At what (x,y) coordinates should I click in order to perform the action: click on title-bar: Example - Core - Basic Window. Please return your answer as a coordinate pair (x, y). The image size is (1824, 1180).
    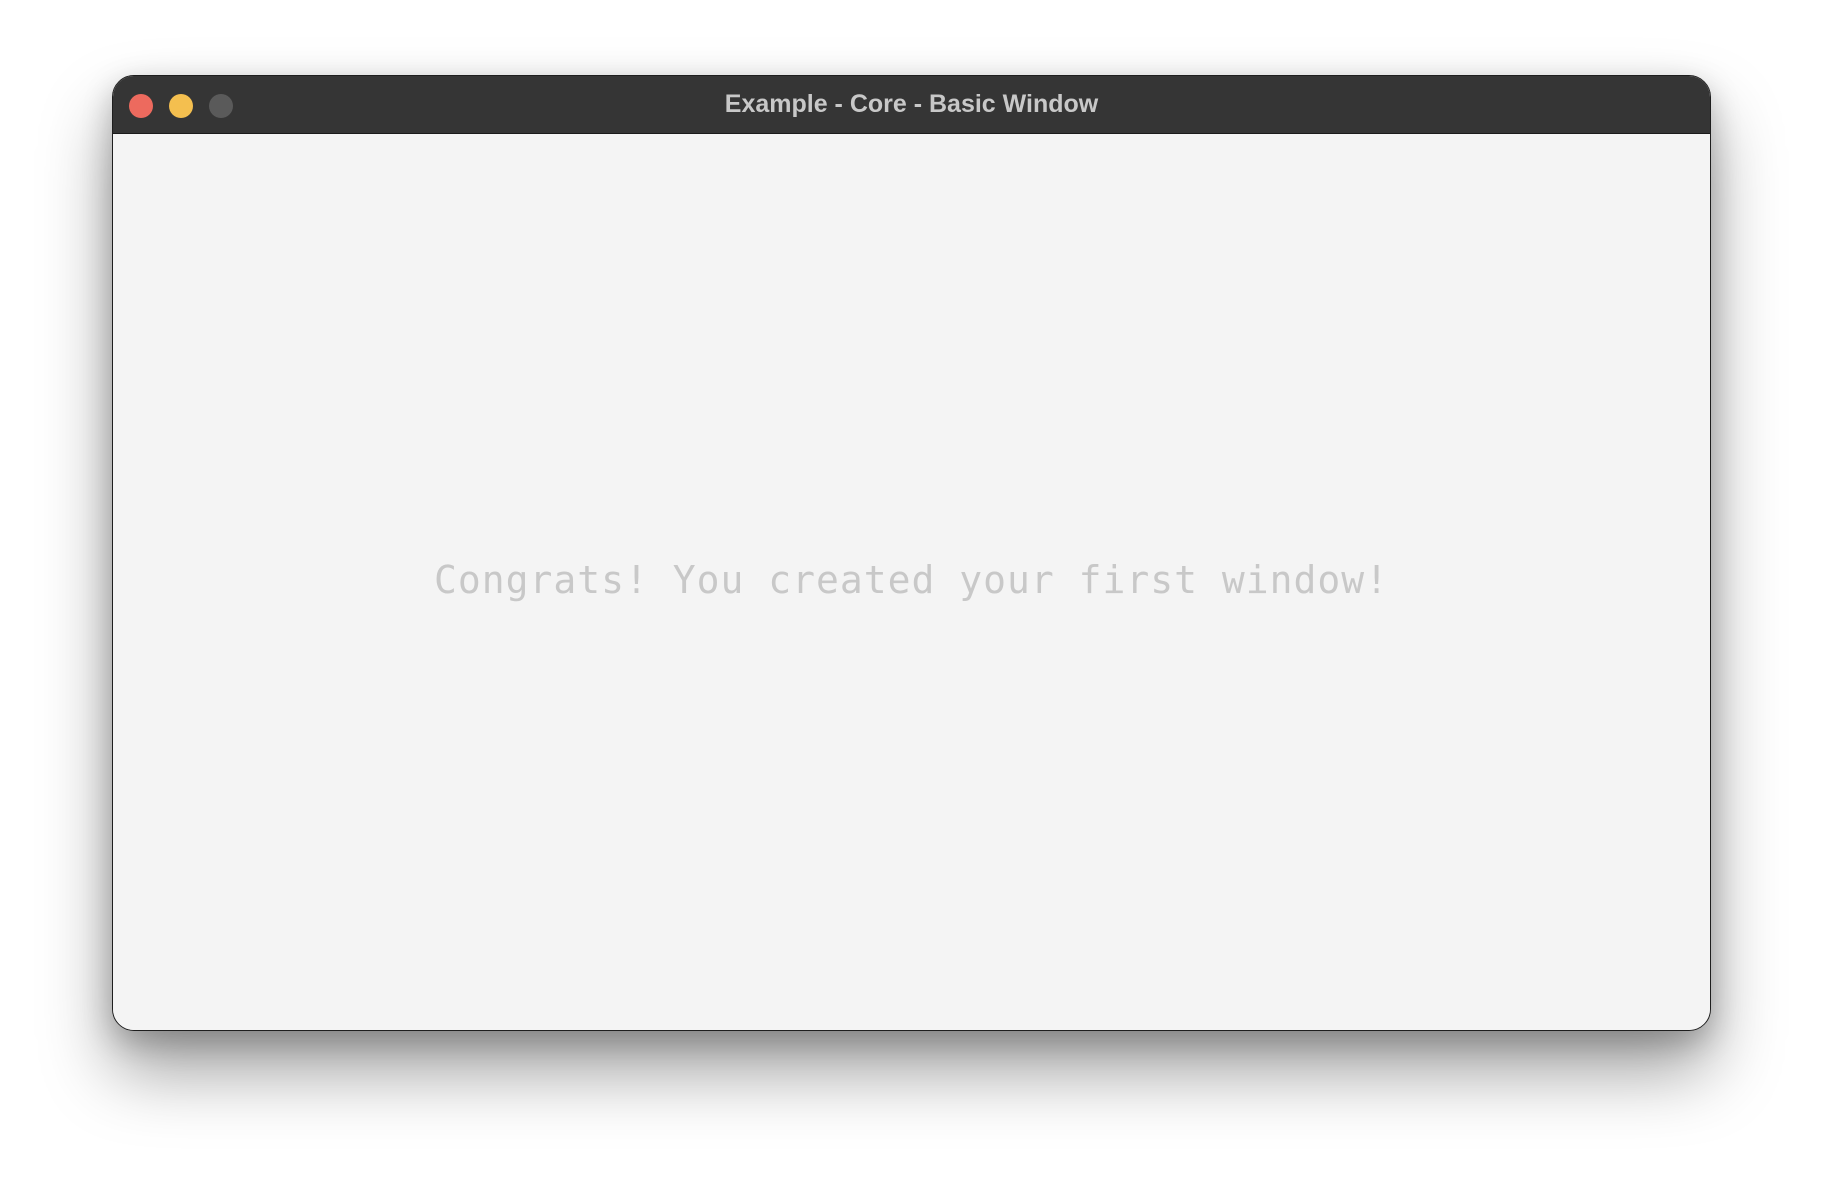
    Looking at the image, I should click on (911, 105).